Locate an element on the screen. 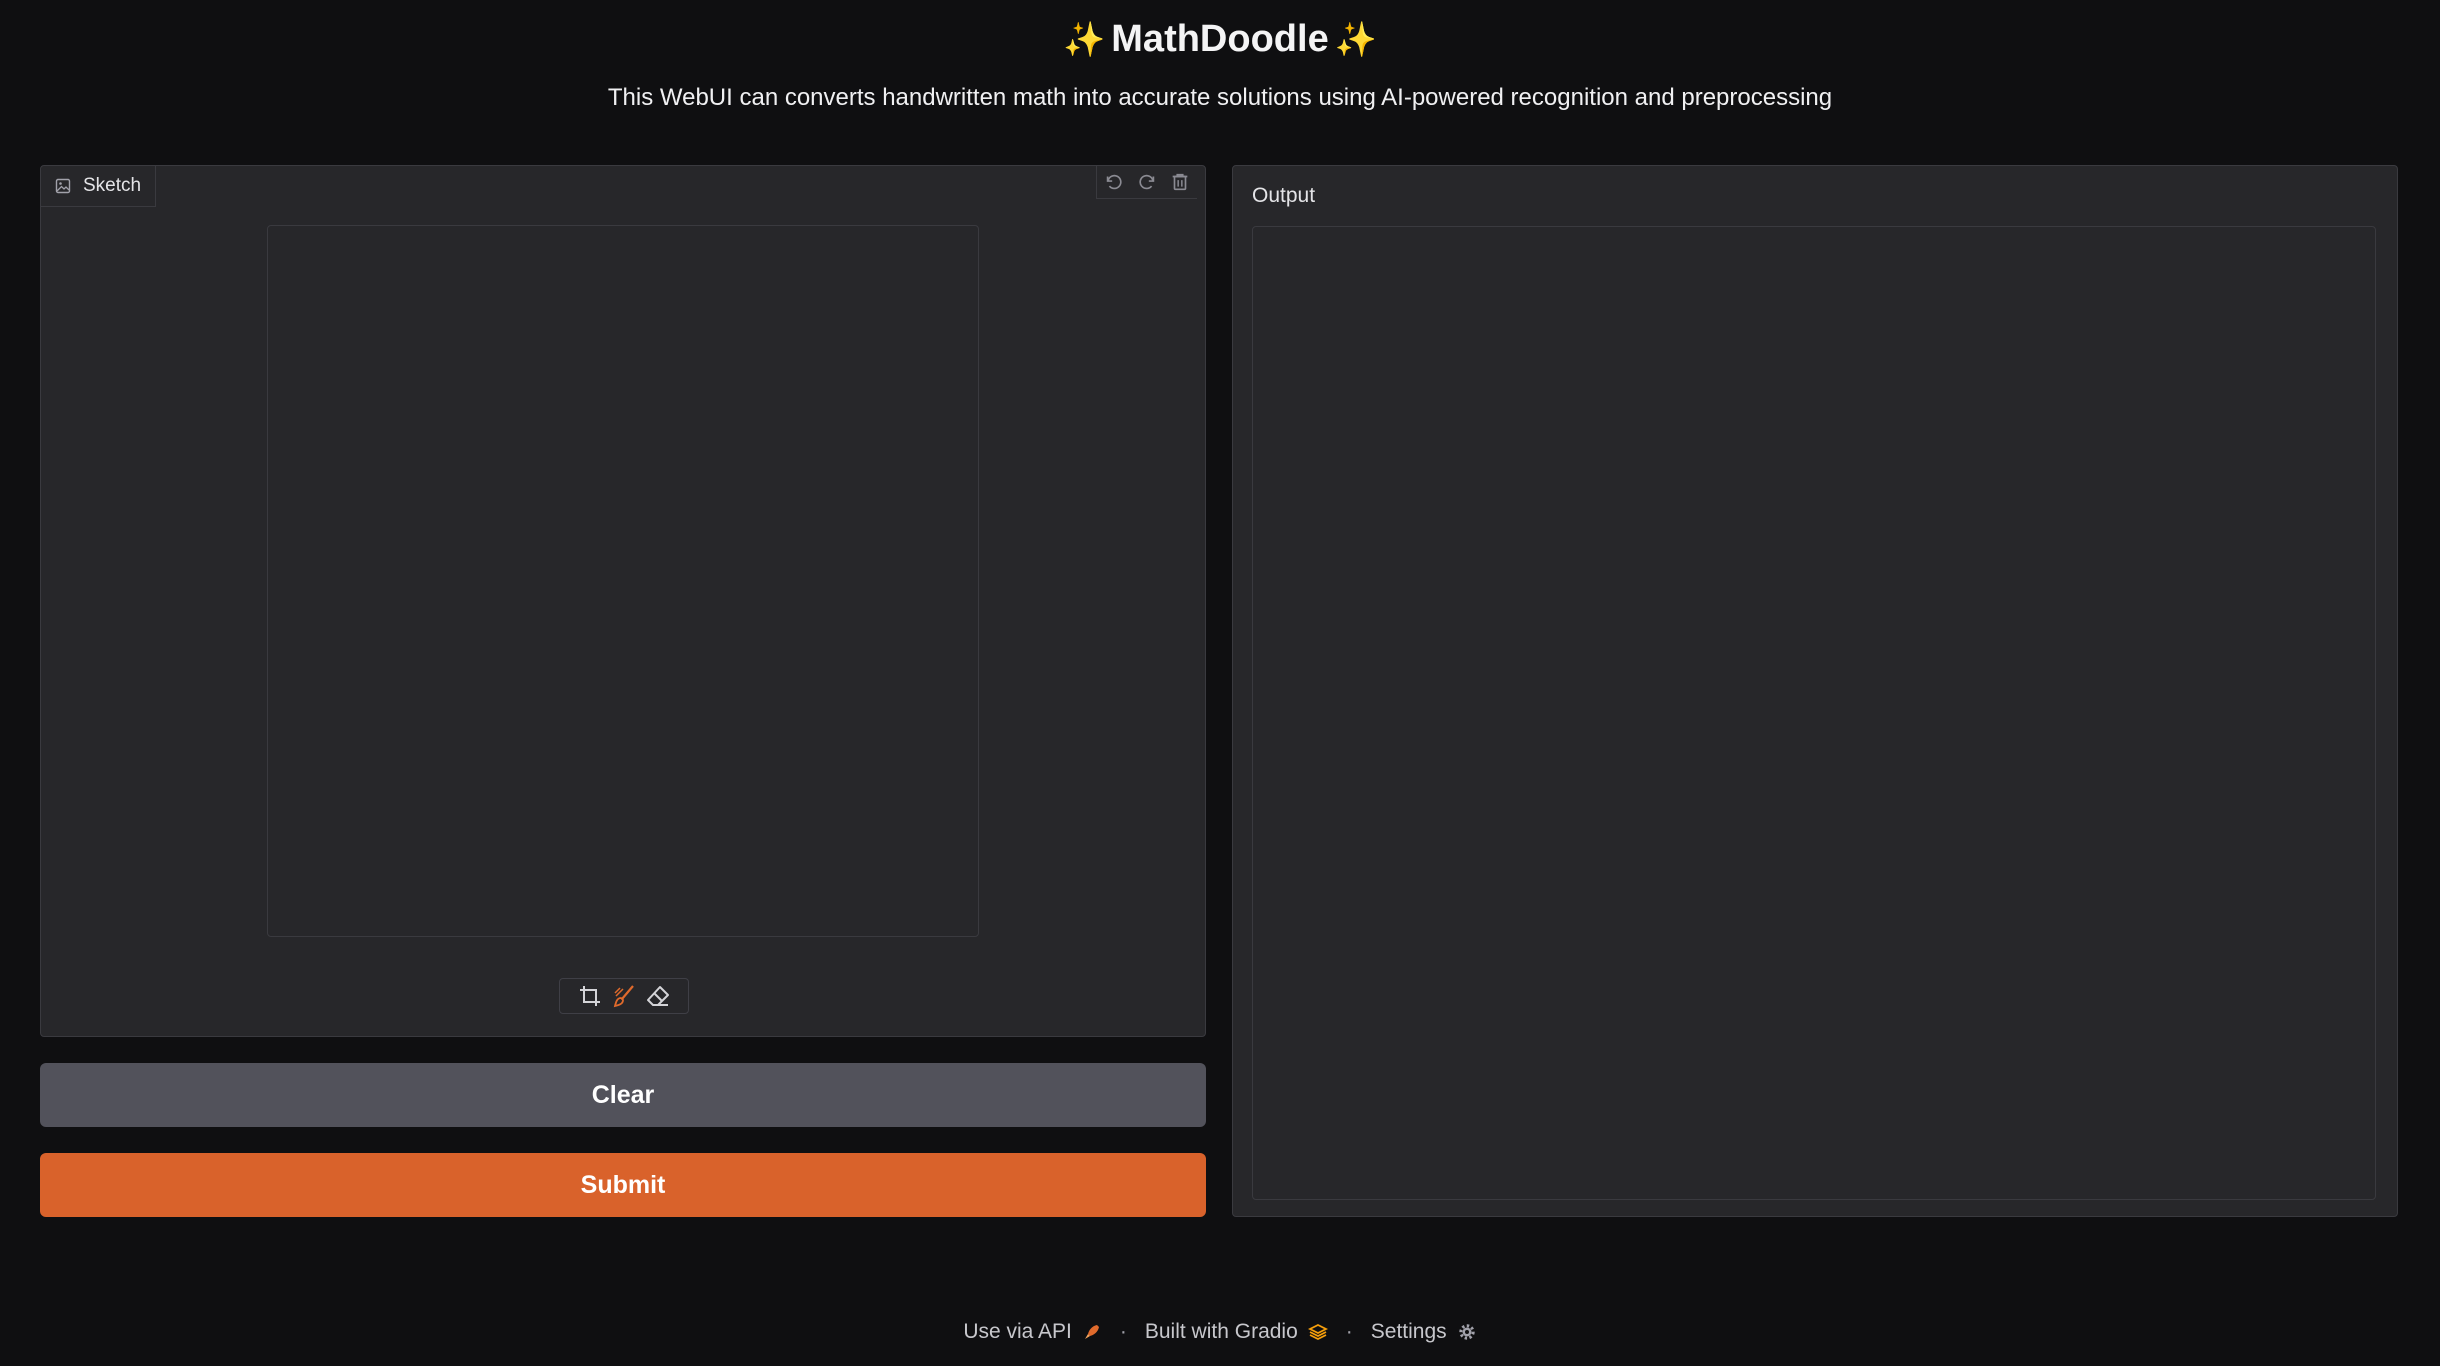  settings-link: Settings is located at coordinates (1424, 1332).